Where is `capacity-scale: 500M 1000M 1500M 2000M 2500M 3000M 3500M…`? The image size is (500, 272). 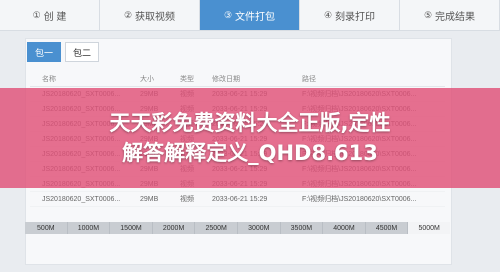 capacity-scale: 500M 1000M 1500M 2000M 2500M 3000M 3500M… is located at coordinates (237, 228).